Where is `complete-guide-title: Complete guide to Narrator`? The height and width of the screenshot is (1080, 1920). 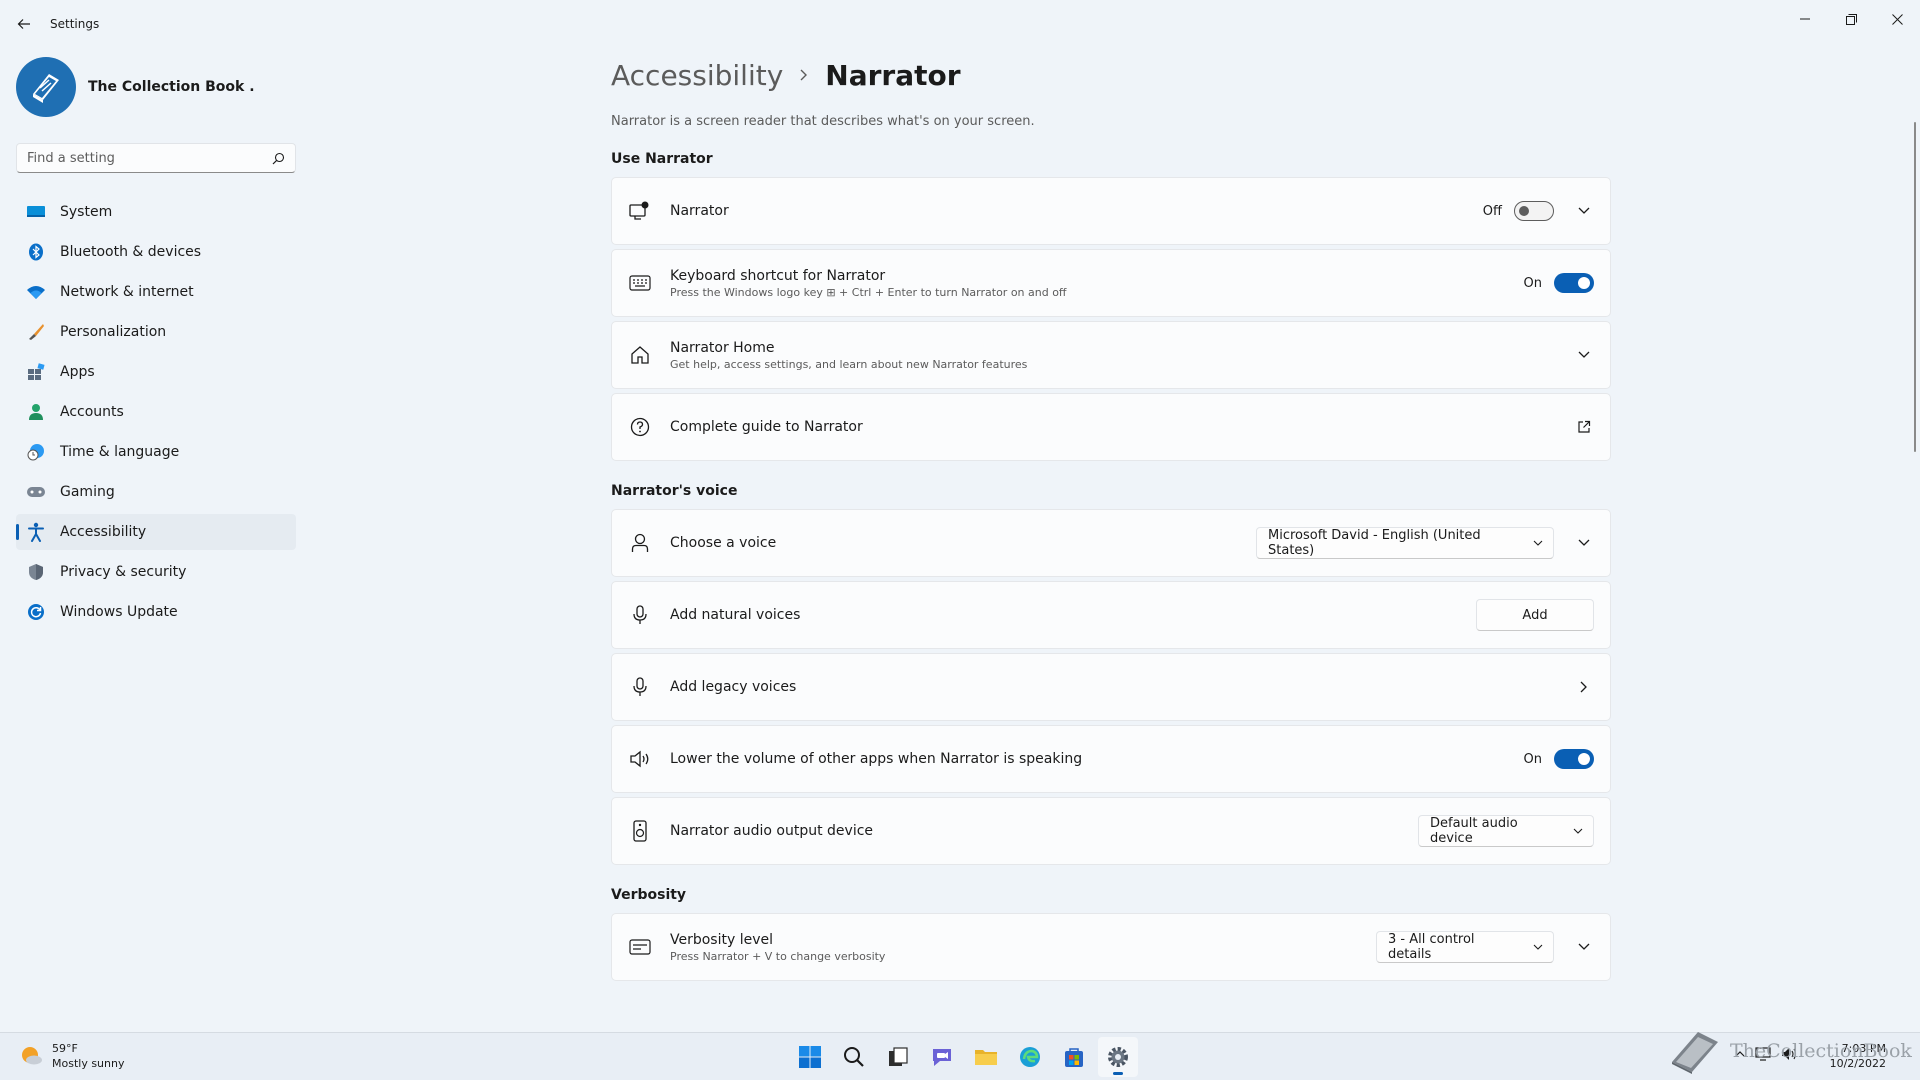 complete-guide-title: Complete guide to Narrator is located at coordinates (766, 427).